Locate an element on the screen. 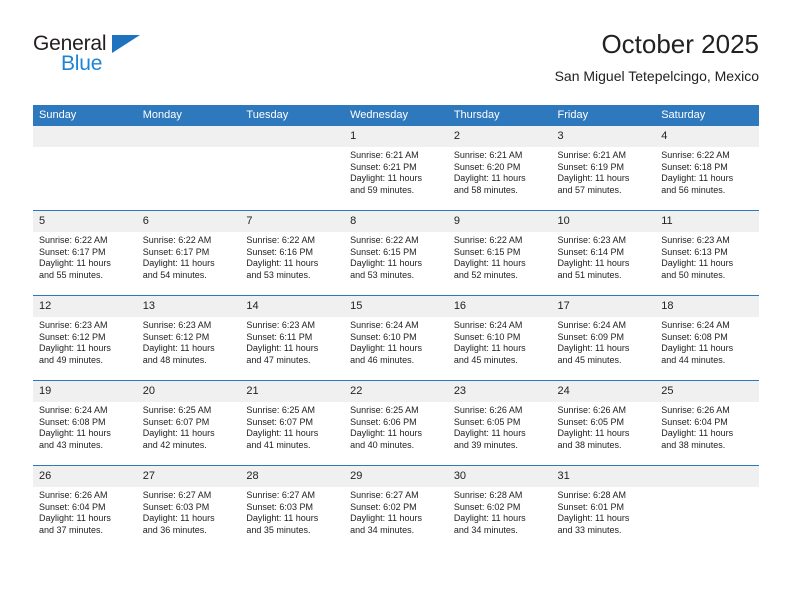 Image resolution: width=792 pixels, height=612 pixels. daylight-text-line2: and 42 minutes. is located at coordinates (174, 444).